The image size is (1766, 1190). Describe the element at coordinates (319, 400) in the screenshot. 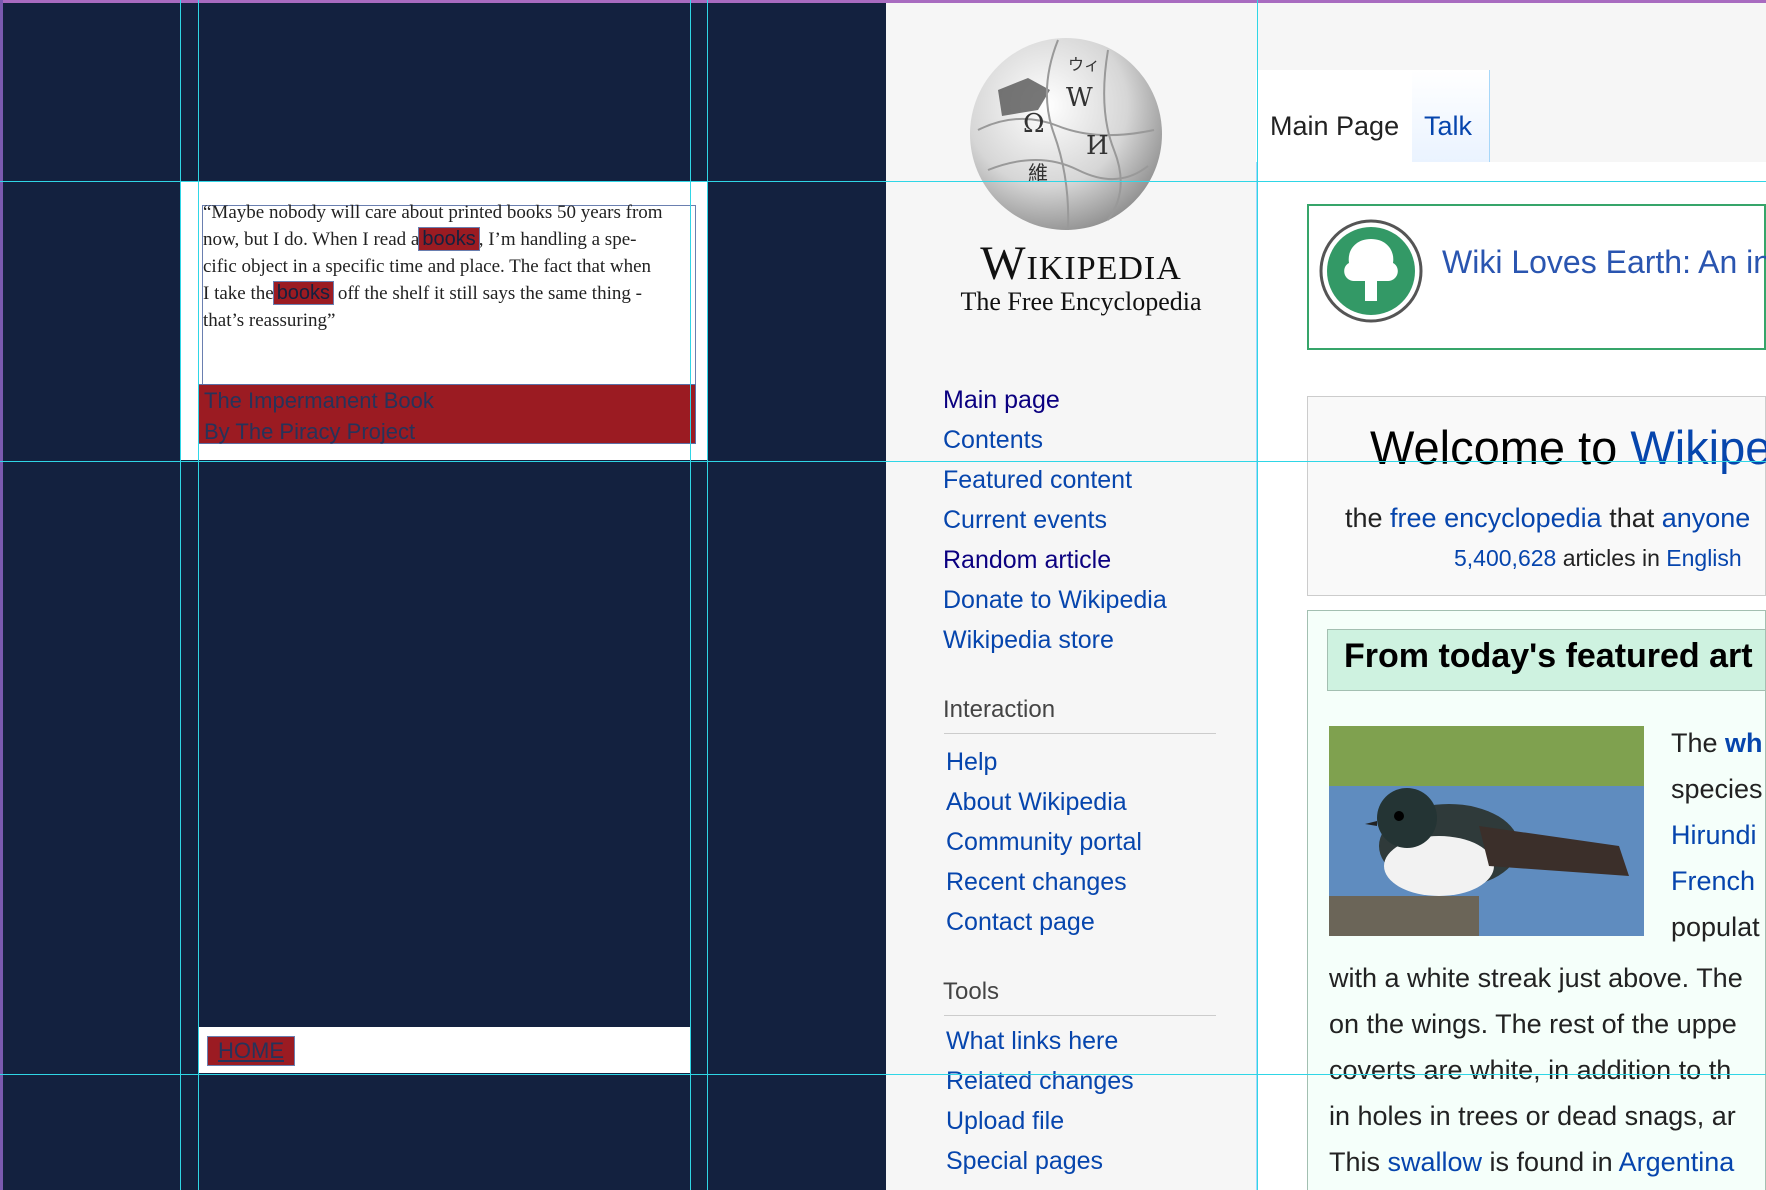

I see `book-title: The Impermanent Book` at that location.